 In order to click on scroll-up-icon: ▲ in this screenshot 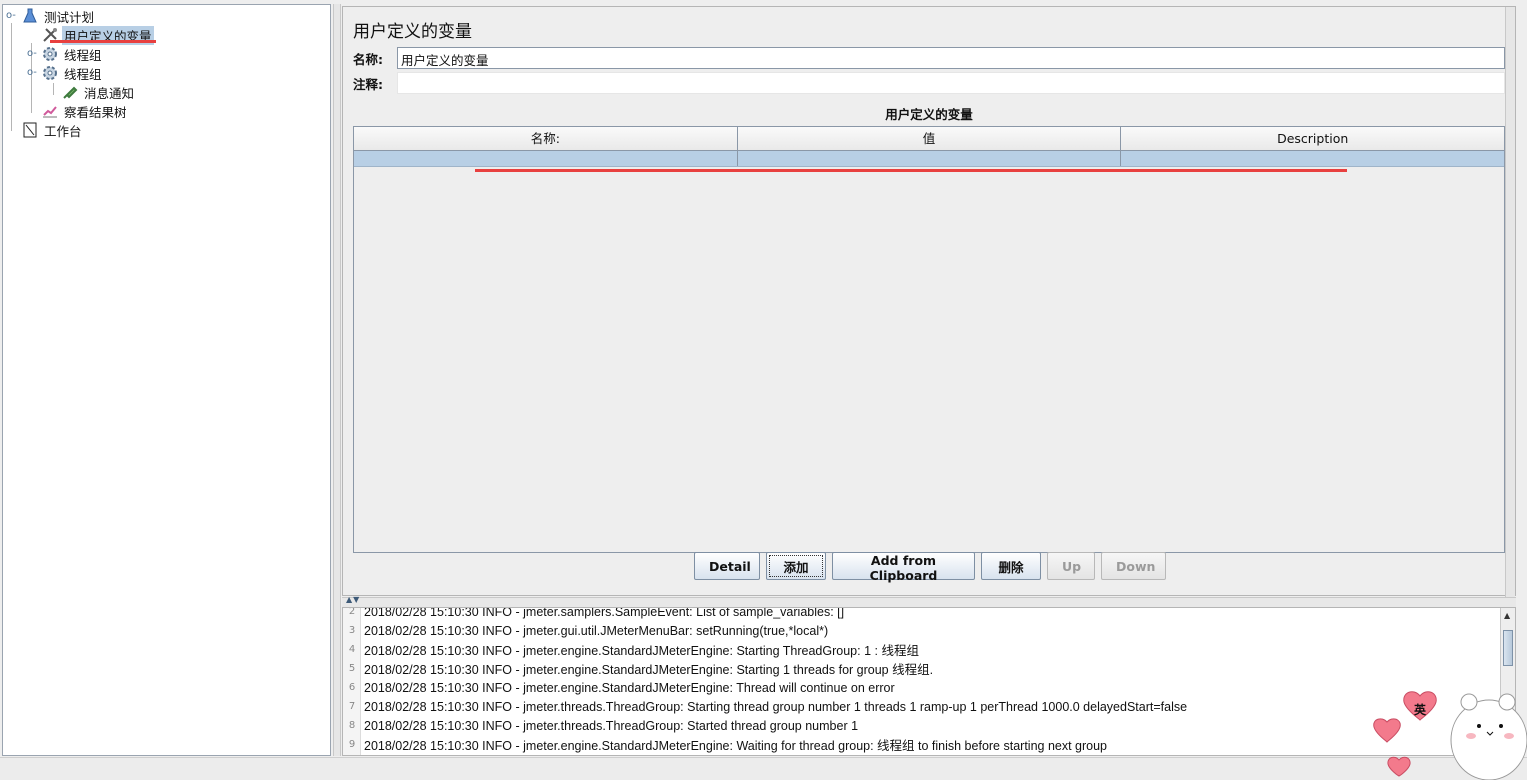, I will do `click(1507, 615)`.